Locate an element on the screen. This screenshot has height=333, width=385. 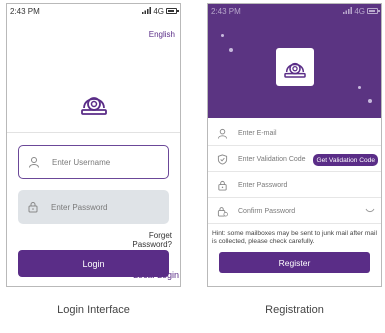
register-password-field: Enter Password is located at coordinates (294, 186).